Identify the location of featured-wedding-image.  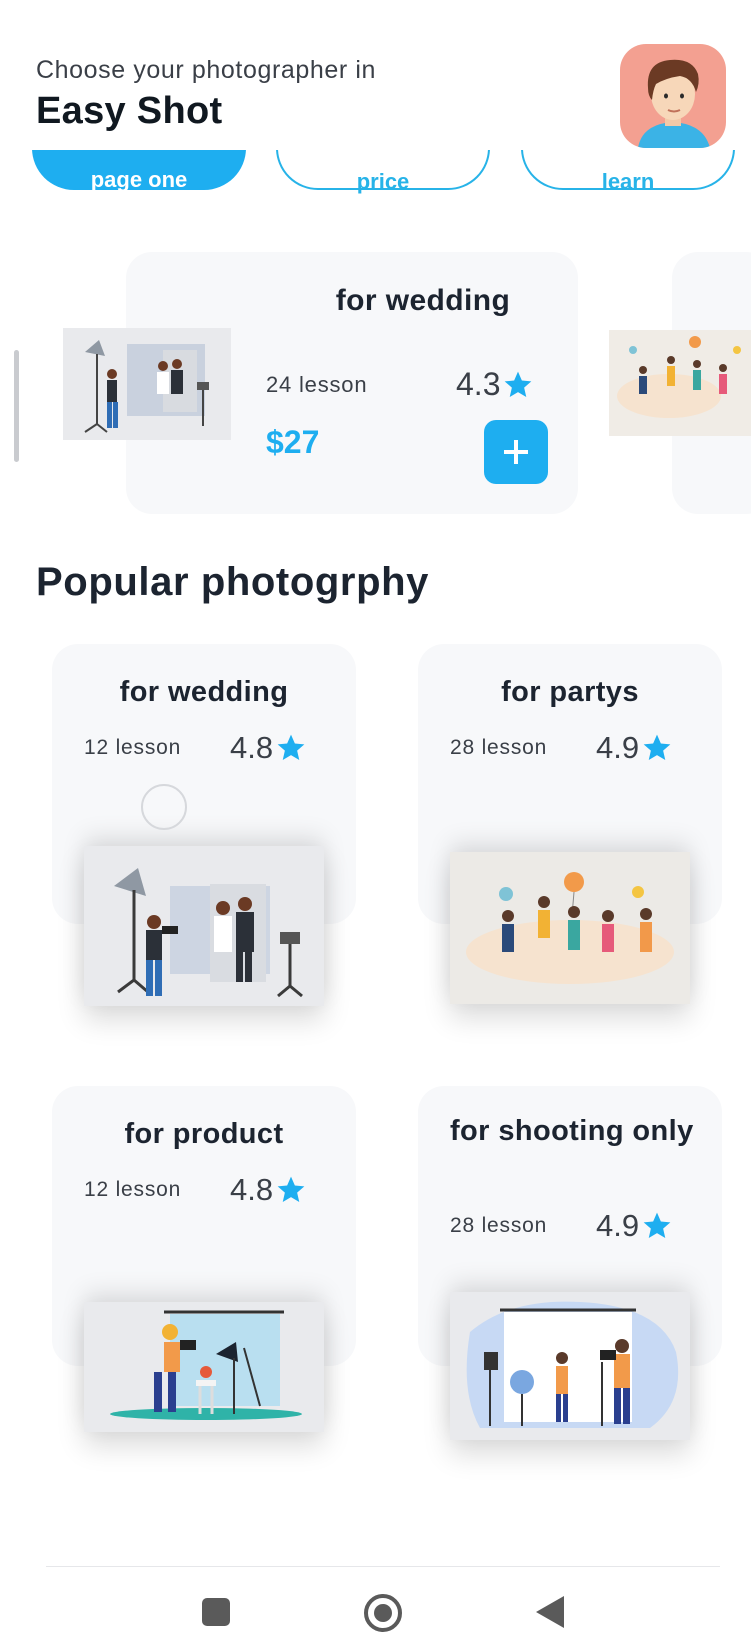
(147, 384).